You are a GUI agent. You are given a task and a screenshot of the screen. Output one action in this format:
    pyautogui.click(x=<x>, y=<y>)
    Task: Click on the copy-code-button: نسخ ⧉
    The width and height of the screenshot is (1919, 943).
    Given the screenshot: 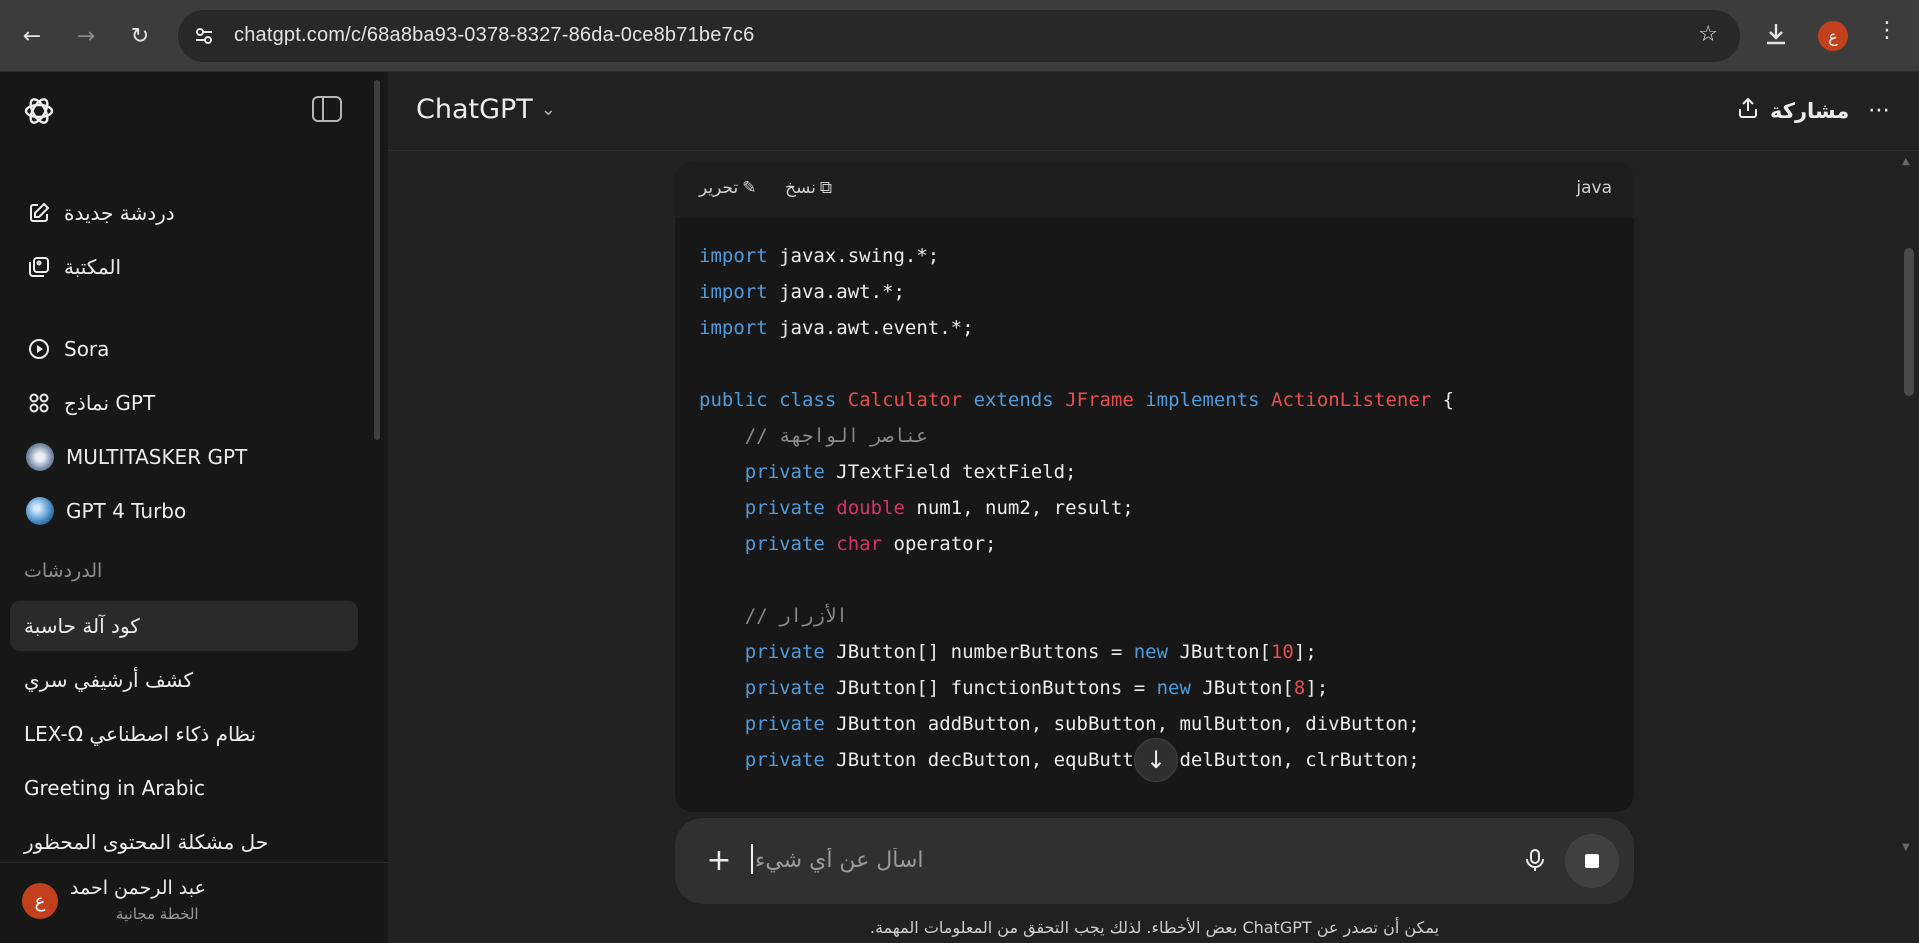 What is the action you would take?
    pyautogui.click(x=808, y=188)
    